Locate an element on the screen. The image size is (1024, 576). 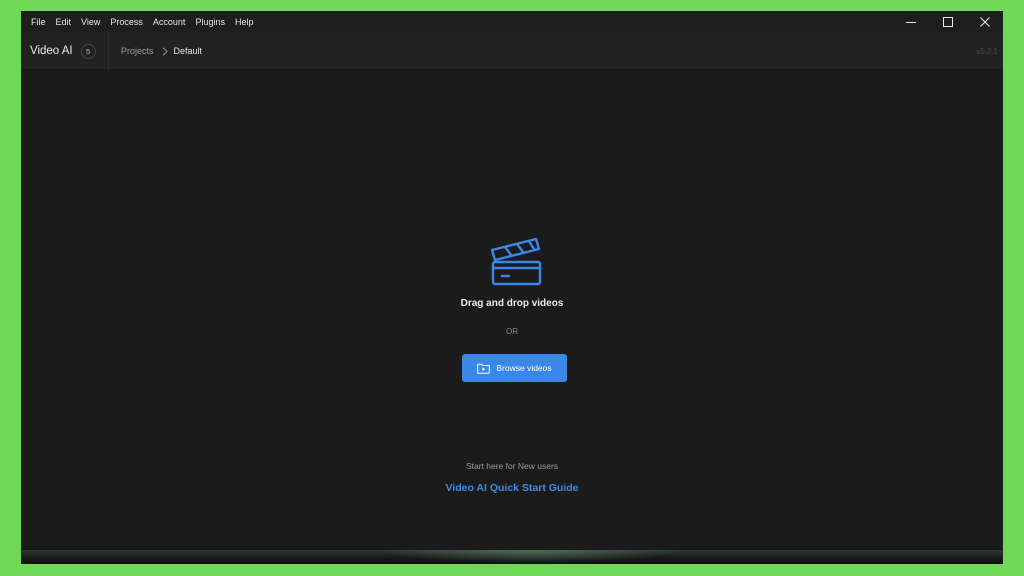
breadcrumb-current: Default is located at coordinates (188, 51).